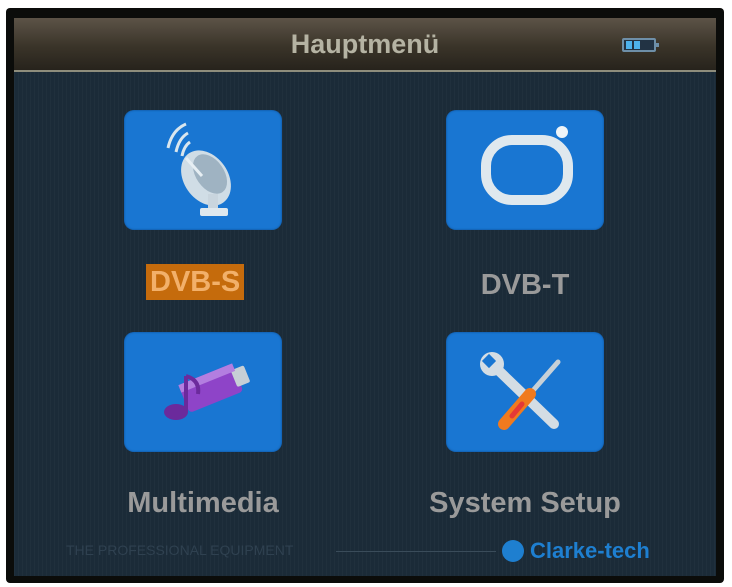  Describe the element at coordinates (520, 391) in the screenshot. I see `tools-icon` at that location.